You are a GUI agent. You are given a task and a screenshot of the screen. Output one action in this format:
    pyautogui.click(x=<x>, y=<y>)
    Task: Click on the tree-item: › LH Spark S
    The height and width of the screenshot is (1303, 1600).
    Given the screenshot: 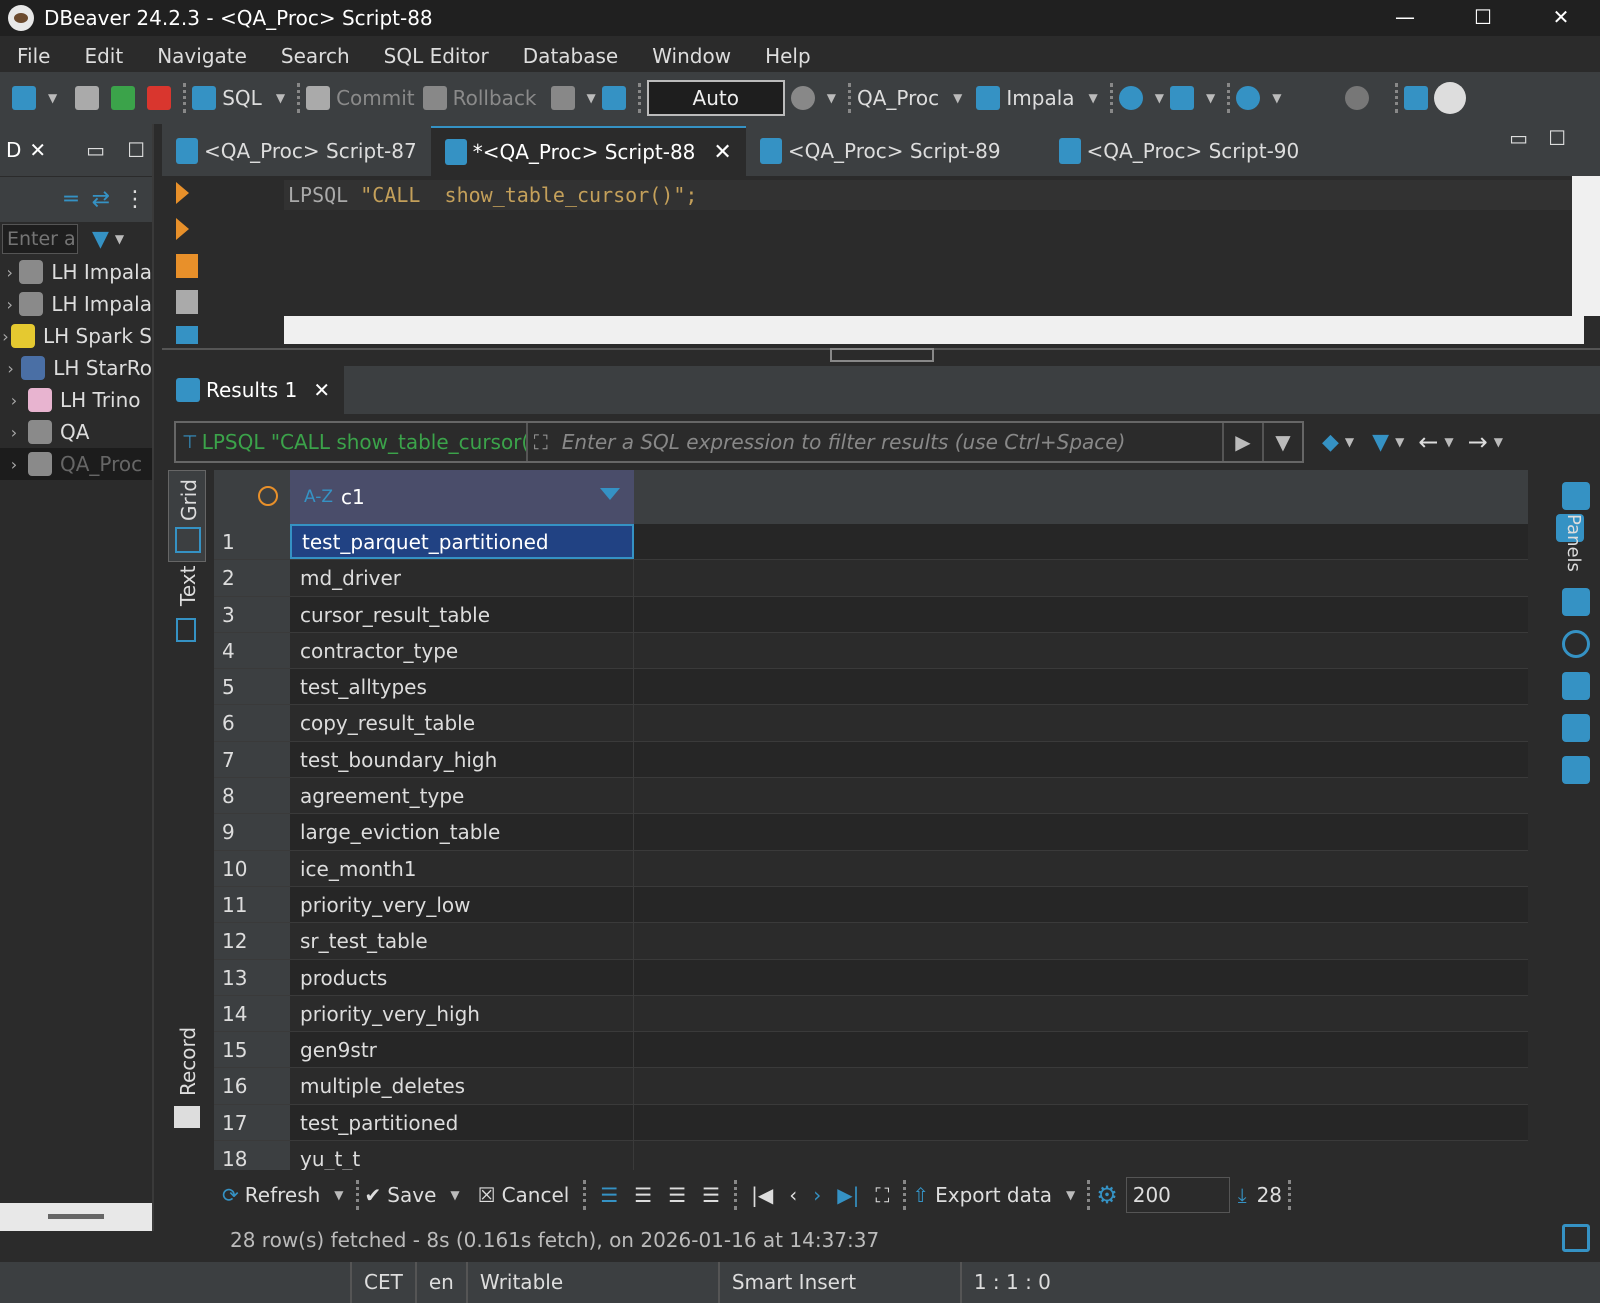 What is the action you would take?
    pyautogui.click(x=76, y=336)
    